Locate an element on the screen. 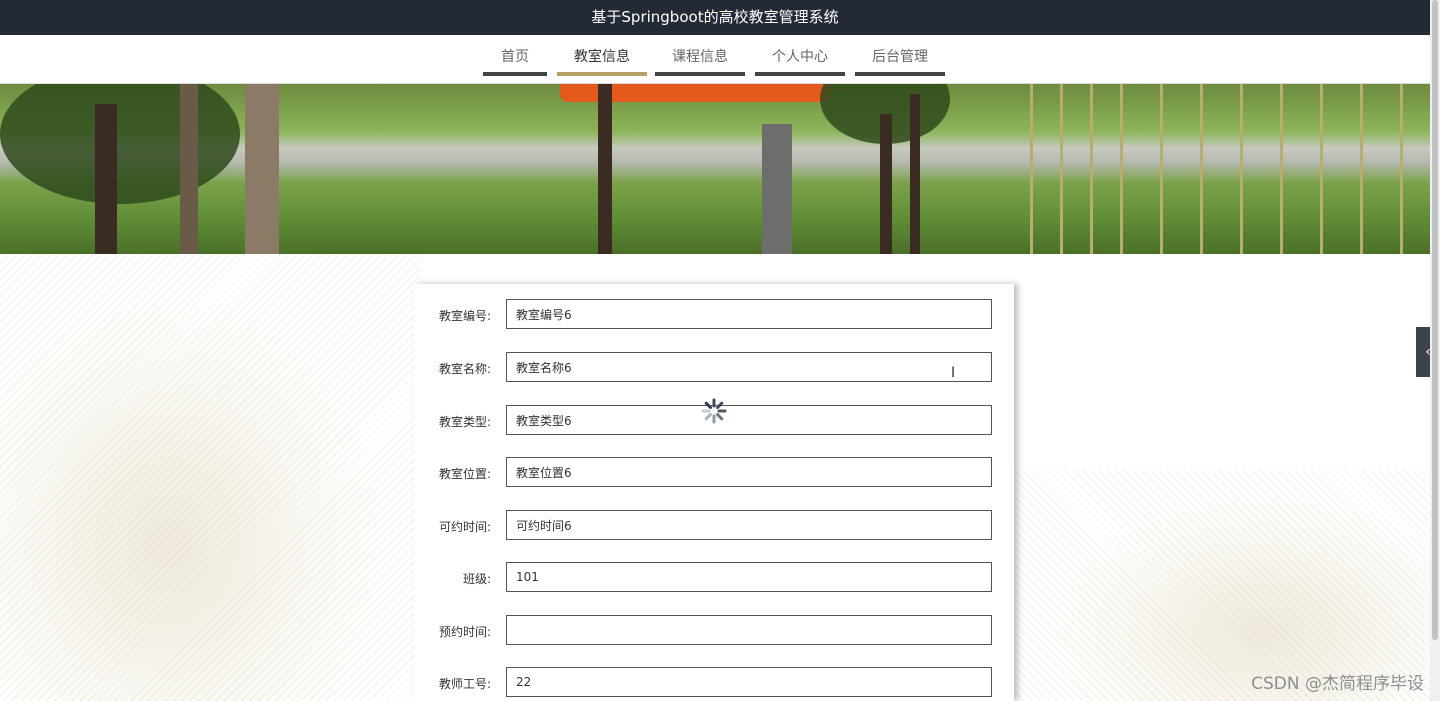 Image resolution: width=1440 pixels, height=701 pixels. watermark-text: CSDN @杰简程序毕设 is located at coordinates (1337, 684).